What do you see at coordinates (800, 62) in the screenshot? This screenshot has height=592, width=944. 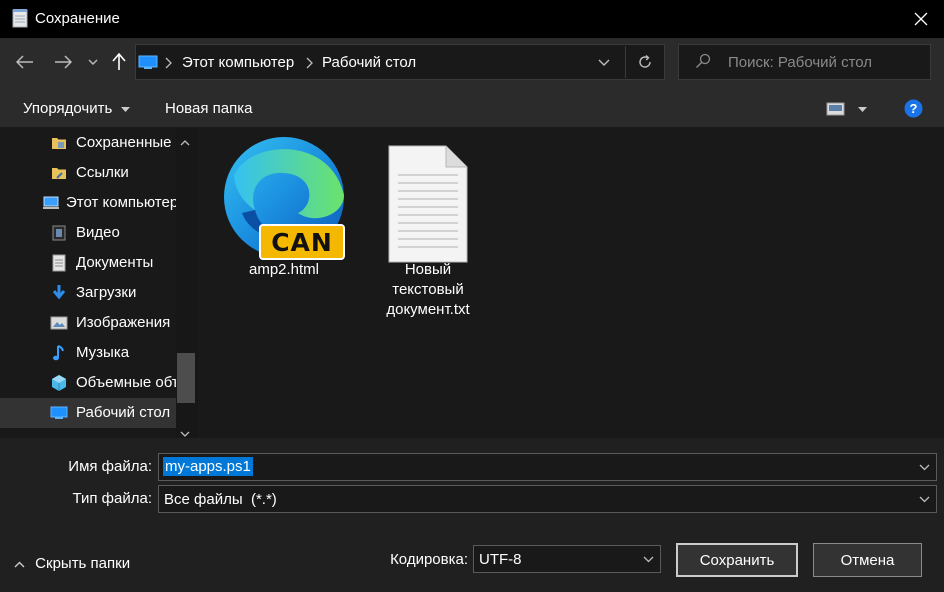 I see `search-input: Поиск: Рабочий стол` at bounding box center [800, 62].